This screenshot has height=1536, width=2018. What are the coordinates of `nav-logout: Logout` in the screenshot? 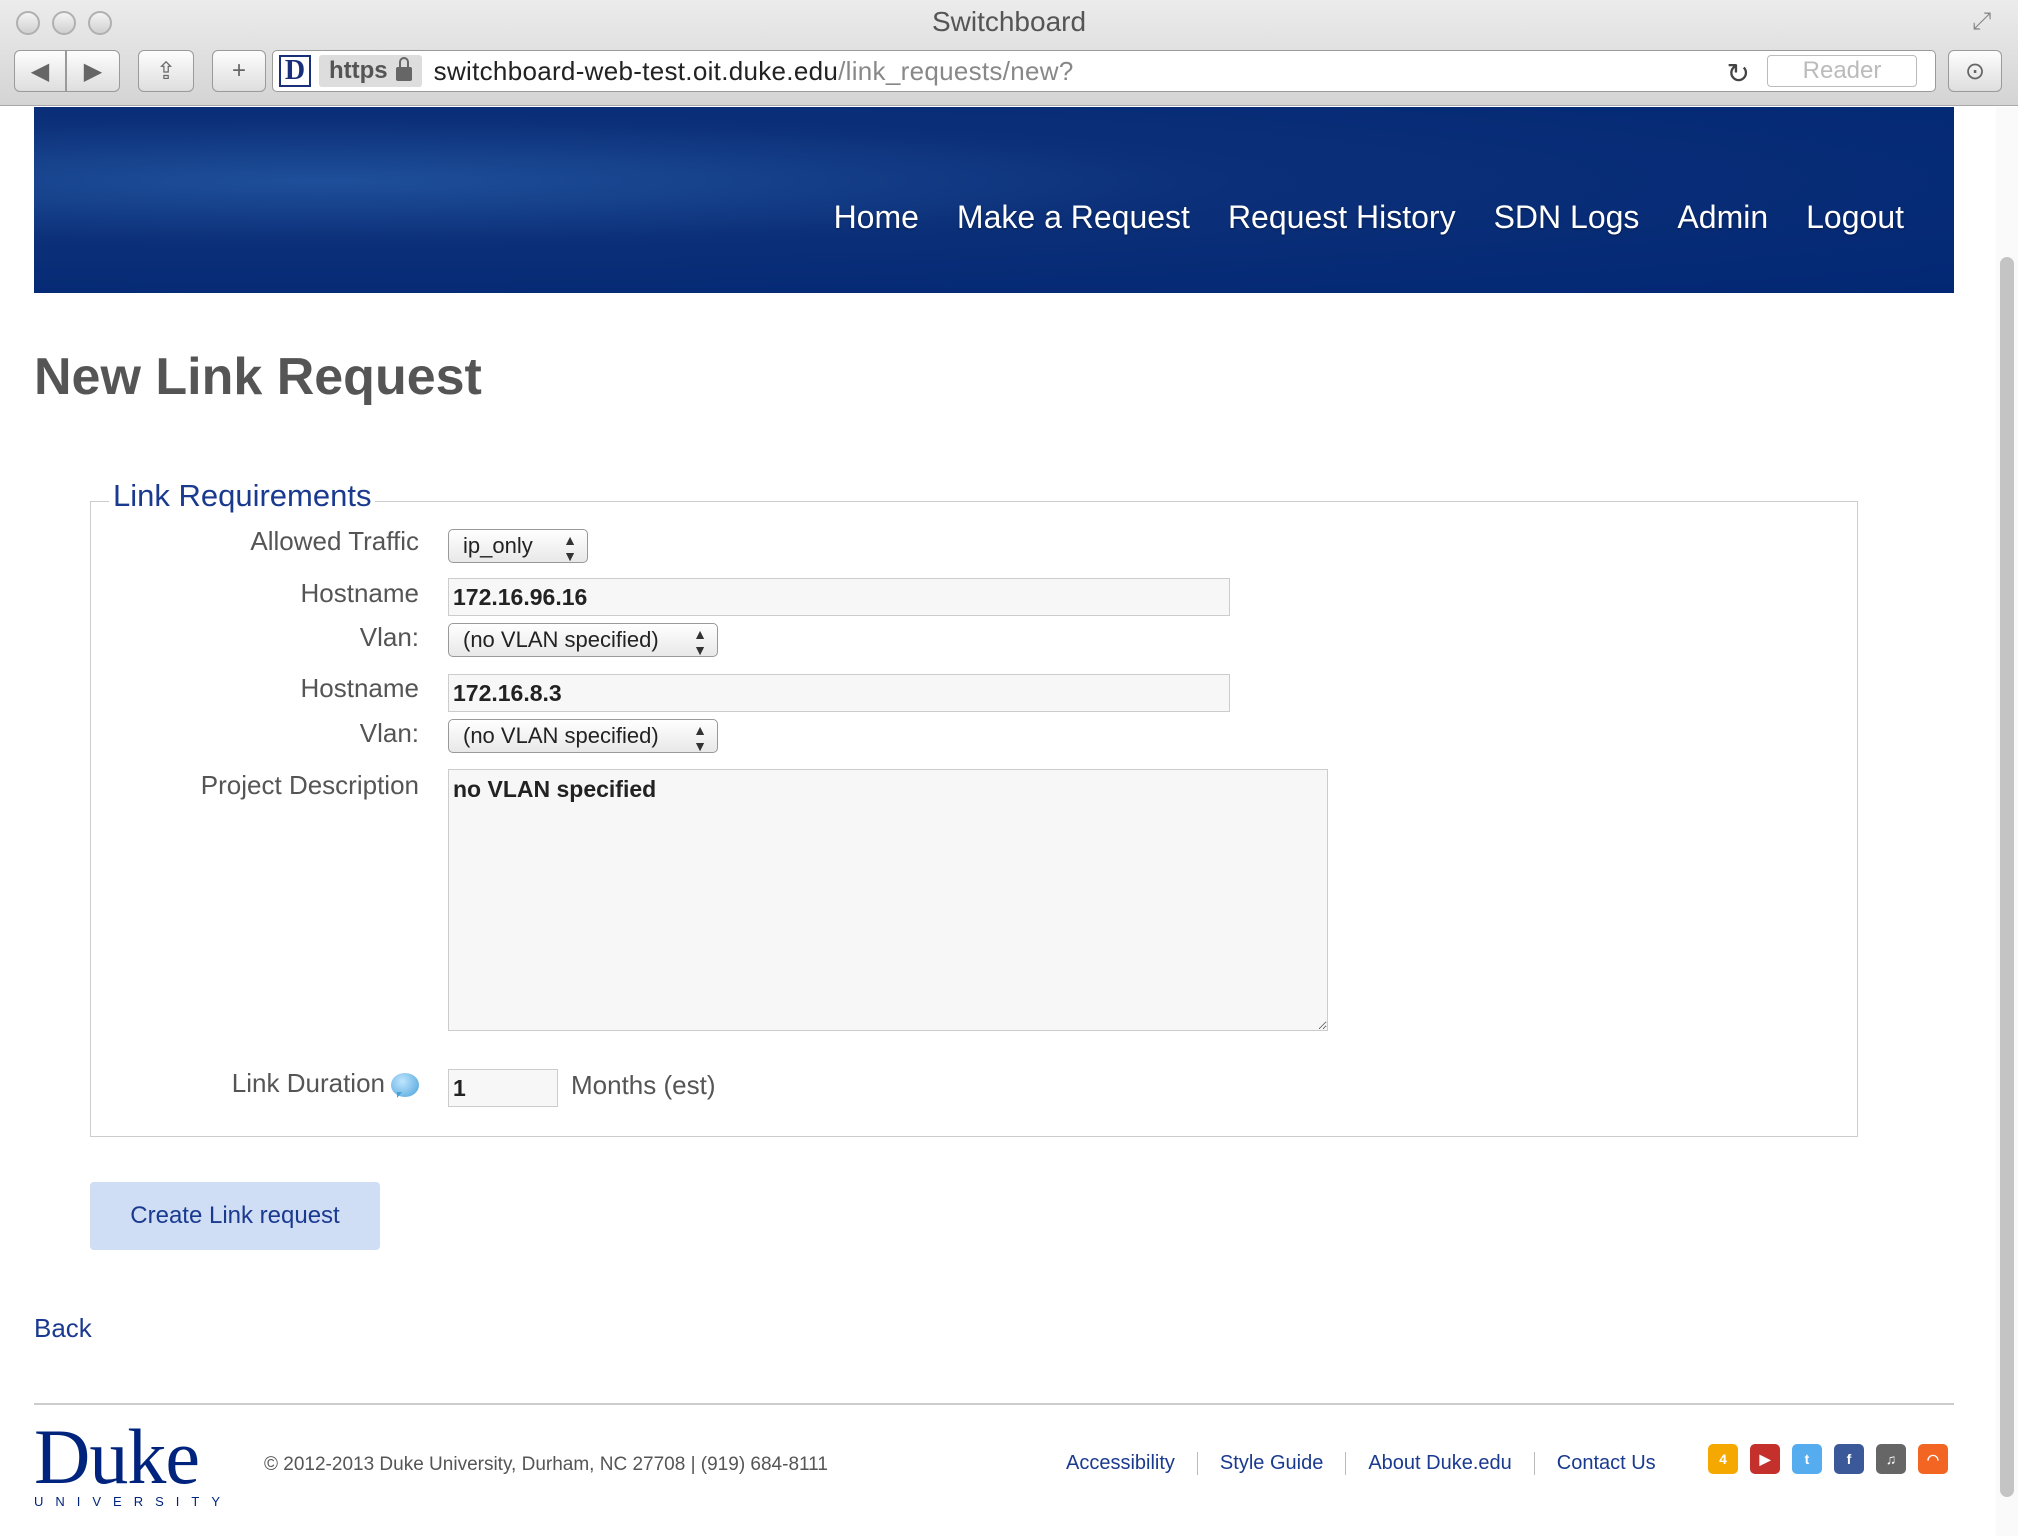 It's located at (1855, 217).